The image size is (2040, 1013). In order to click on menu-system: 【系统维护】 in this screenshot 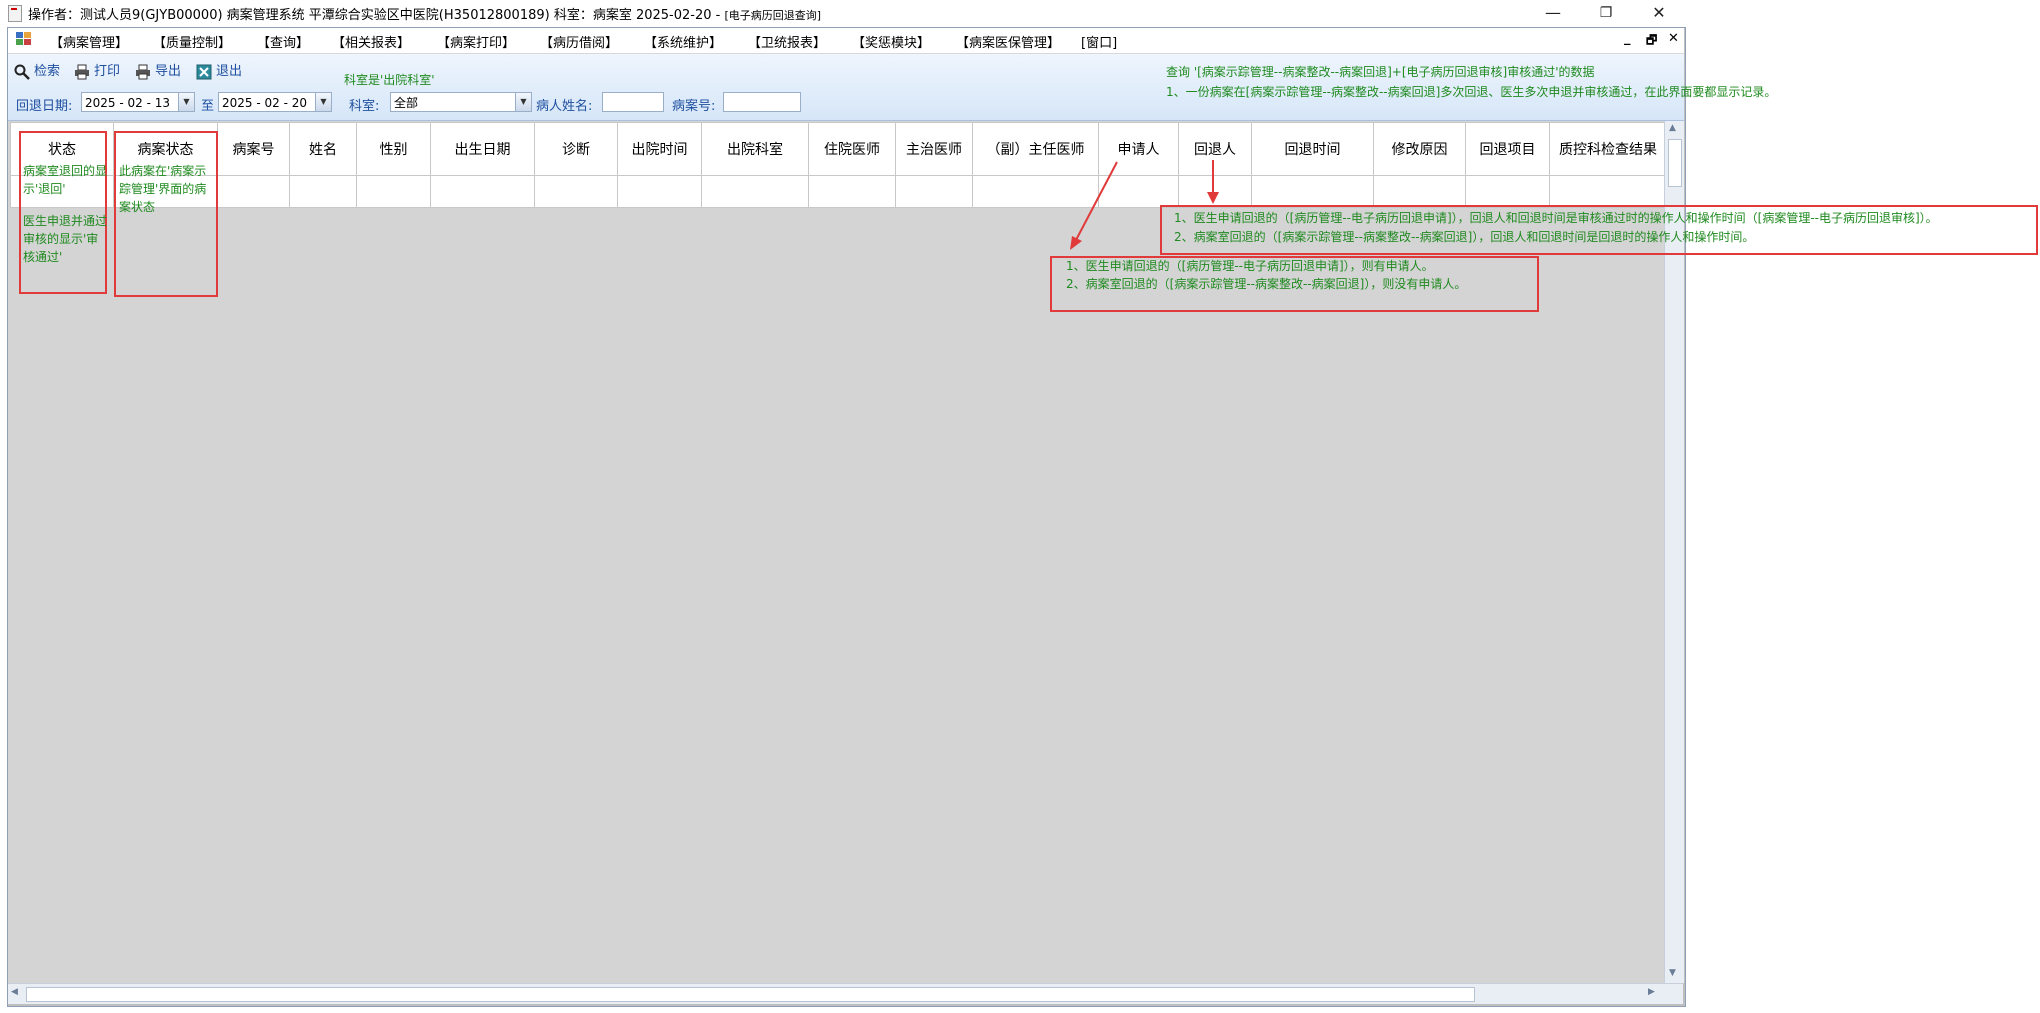, I will do `click(683, 41)`.